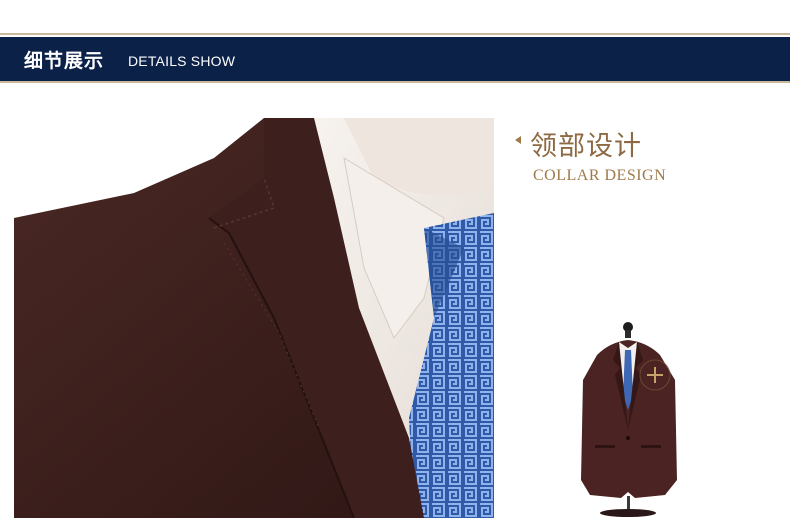 The image size is (790, 528). Describe the element at coordinates (395, 34) in the screenshot. I see `top-divider-line` at that location.